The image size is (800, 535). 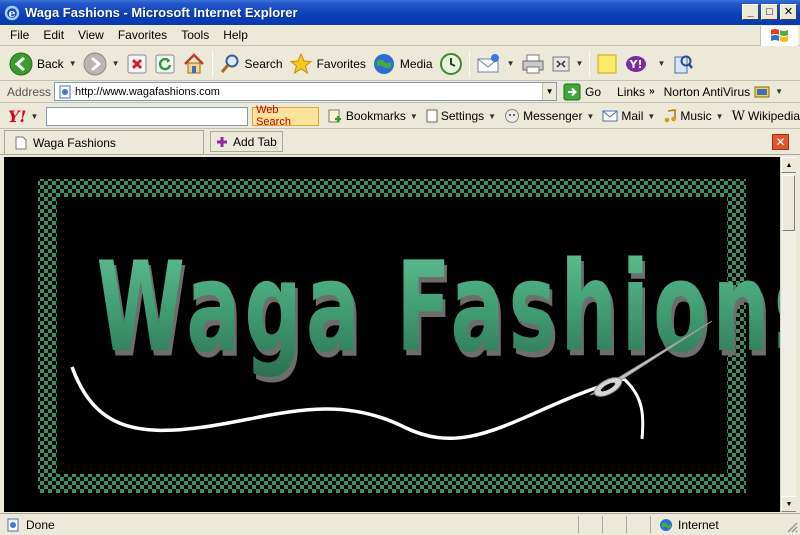 What do you see at coordinates (95, 63) in the screenshot?
I see `forward-arrow-icon` at bounding box center [95, 63].